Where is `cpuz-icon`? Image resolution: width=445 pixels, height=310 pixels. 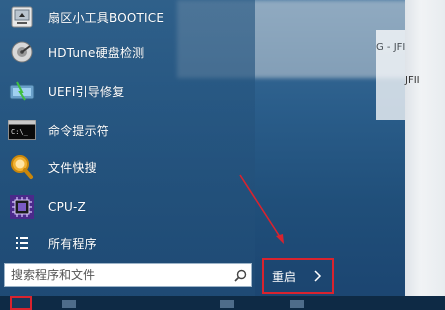
cpuz-icon is located at coordinates (22, 207).